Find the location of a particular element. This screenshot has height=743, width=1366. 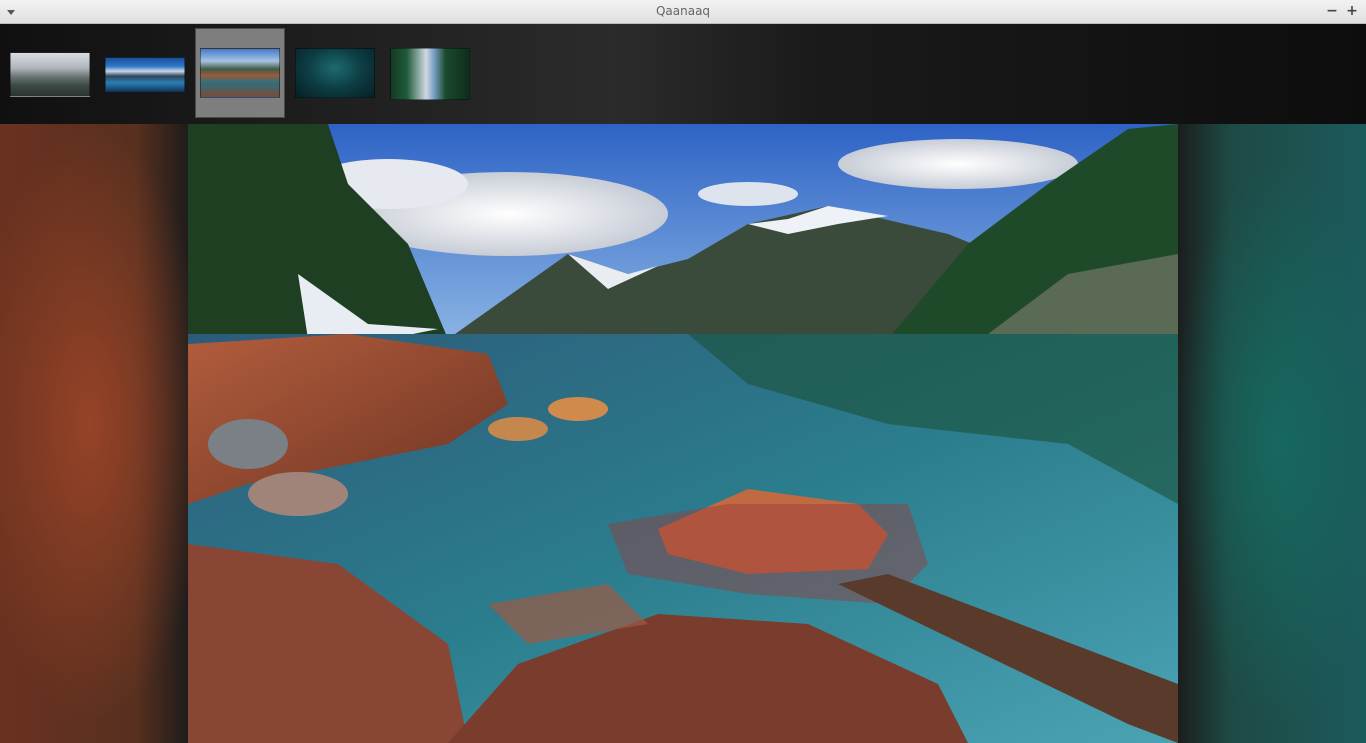

minimize-button: − is located at coordinates (1332, 11).